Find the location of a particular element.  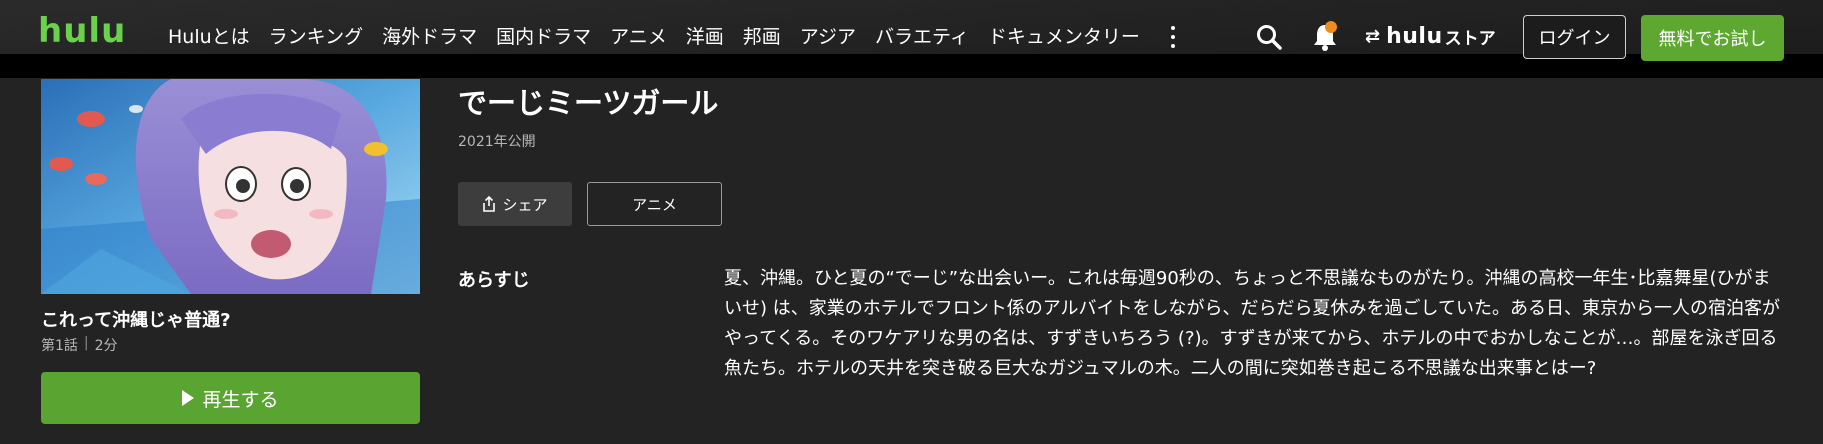

store-brand: hulu is located at coordinates (1414, 36).